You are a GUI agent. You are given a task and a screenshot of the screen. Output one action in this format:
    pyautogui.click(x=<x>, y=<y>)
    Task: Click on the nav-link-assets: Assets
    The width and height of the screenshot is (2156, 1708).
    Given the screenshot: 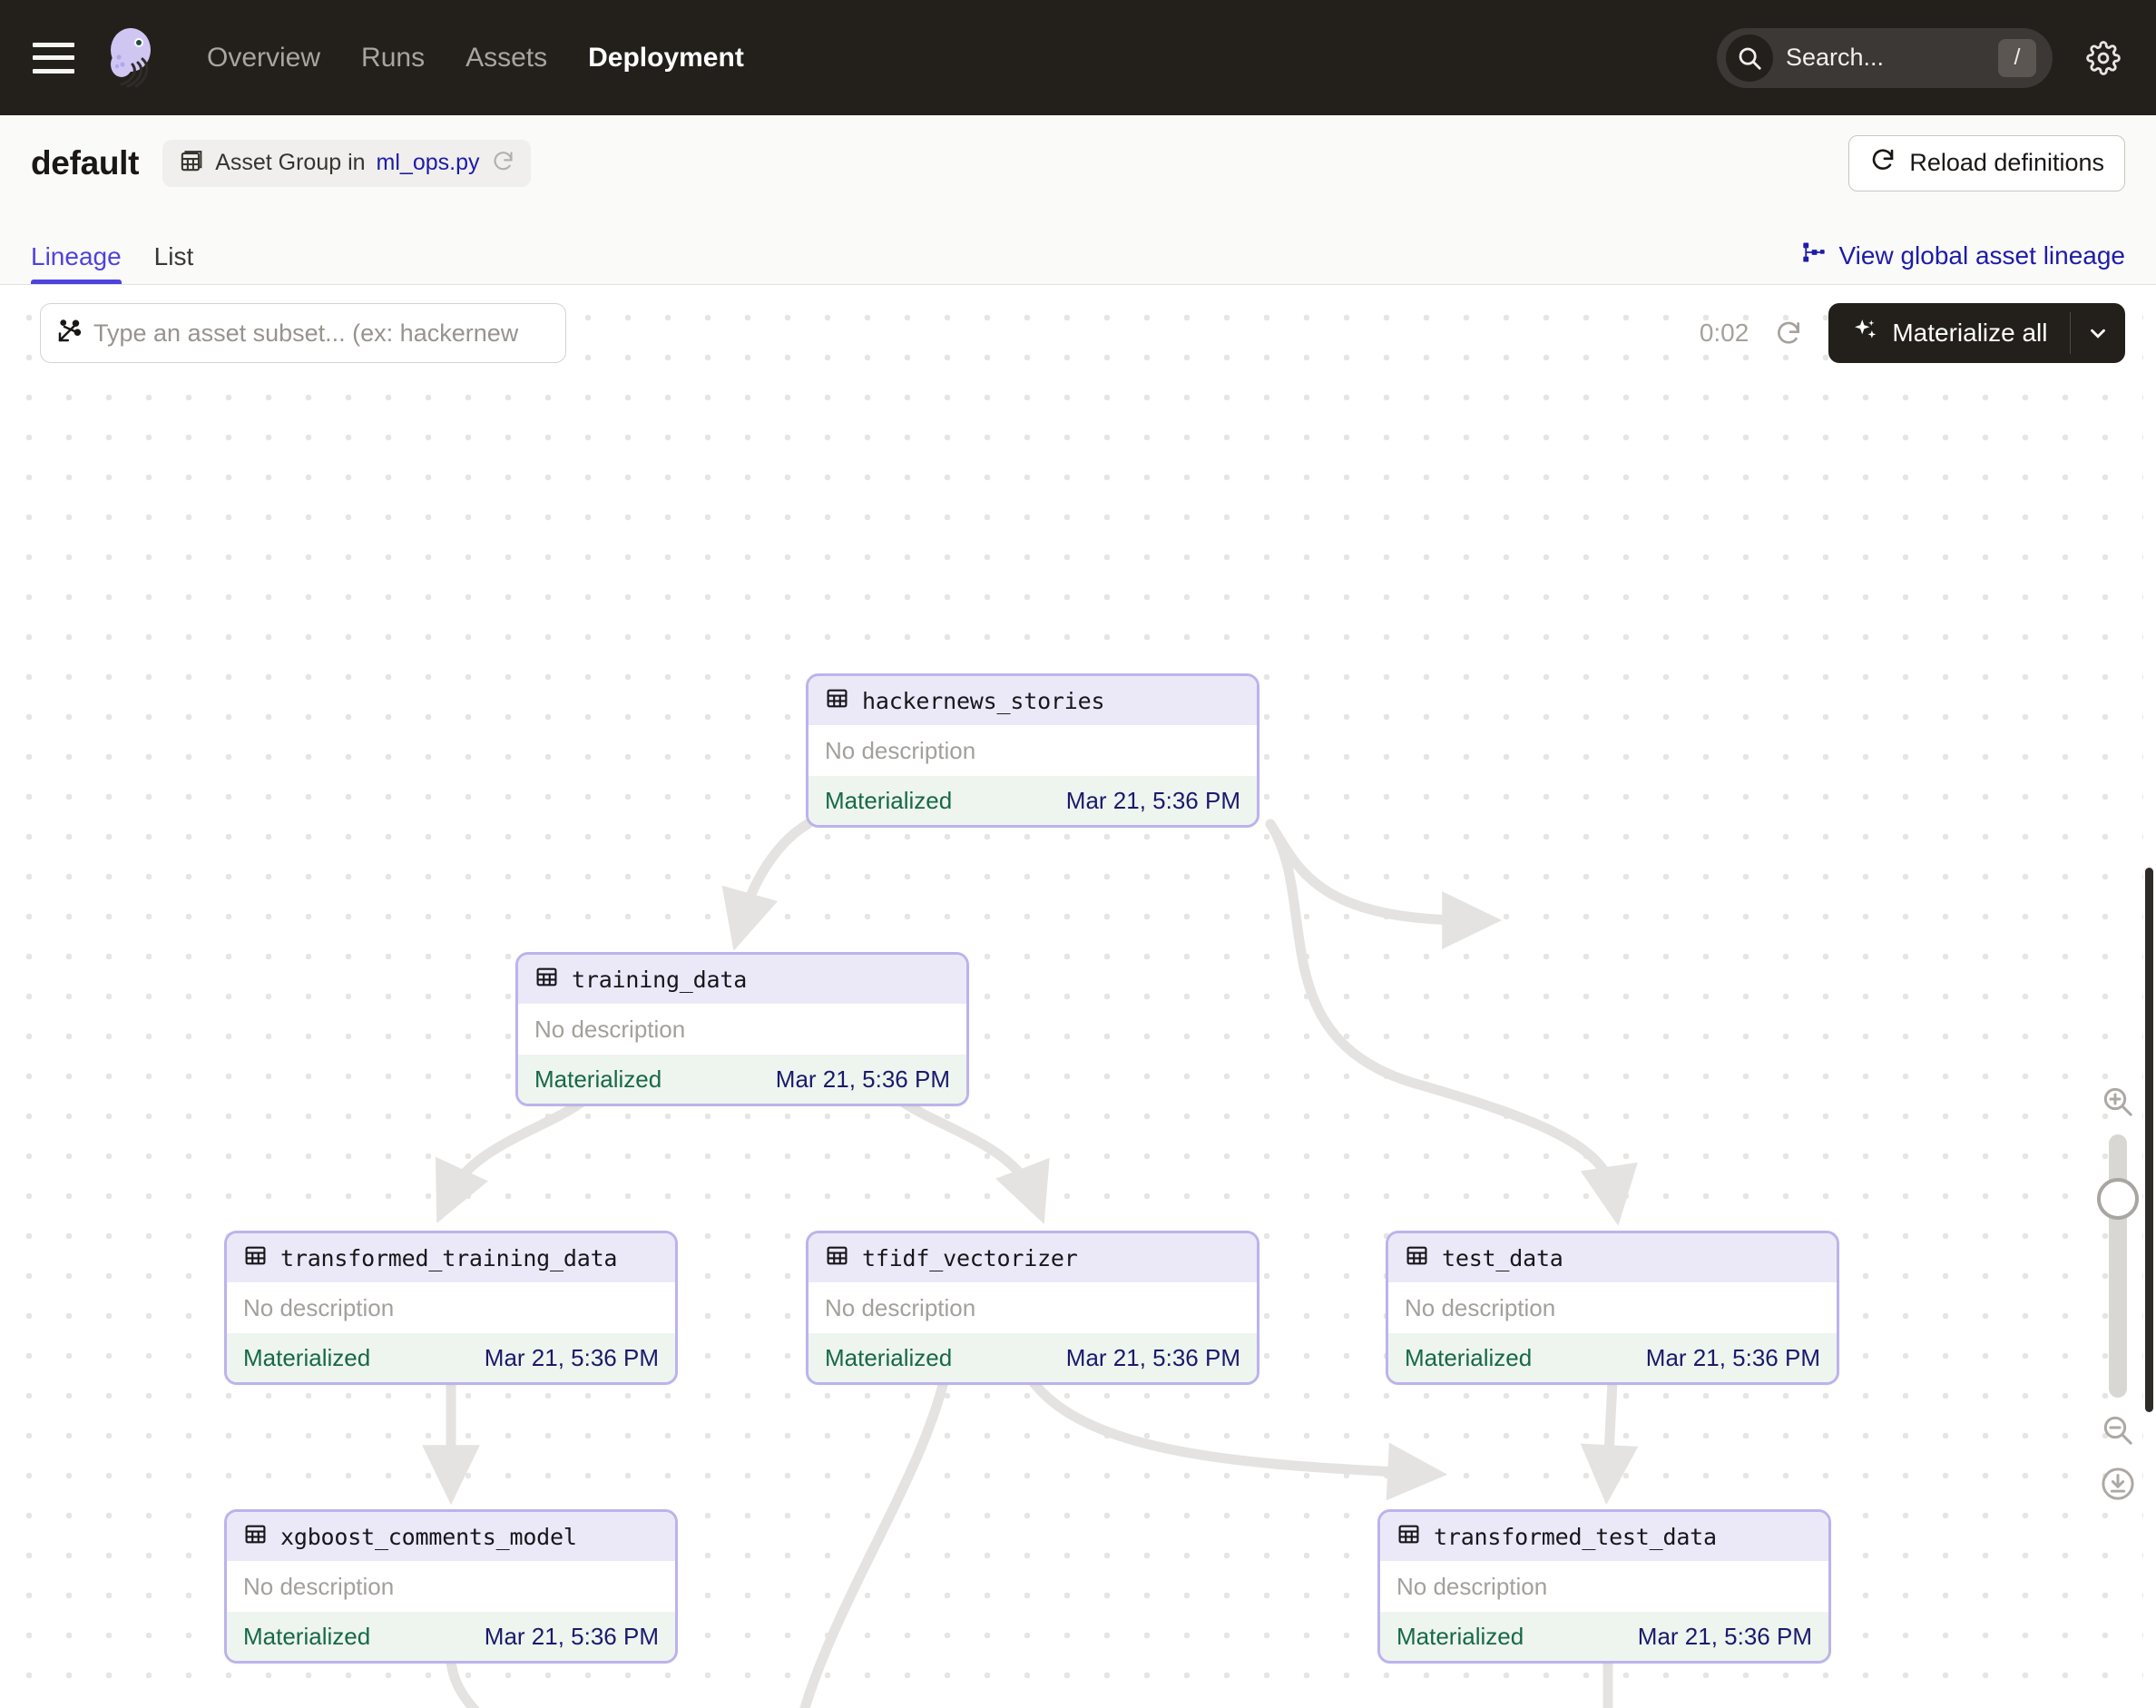 What is the action you would take?
    pyautogui.click(x=506, y=58)
    